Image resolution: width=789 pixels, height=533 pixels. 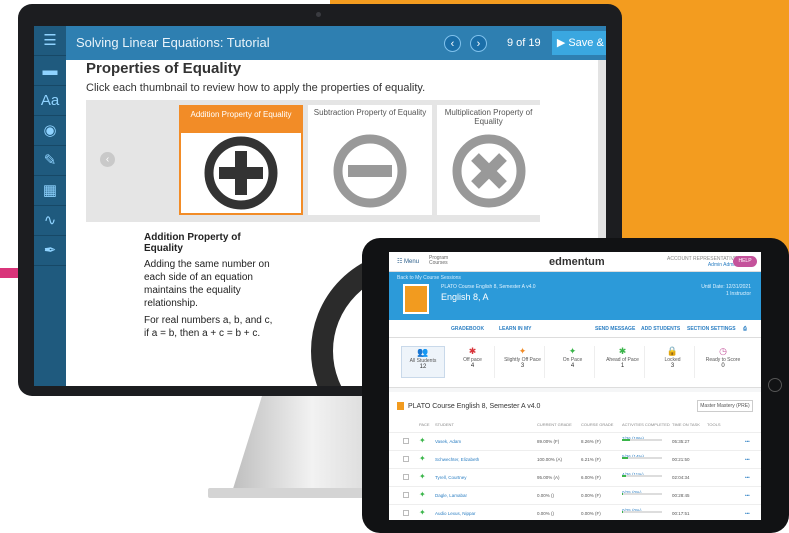 I want to click on stat-ready-to-score: ◷ Ready to Score 0, so click(x=723, y=362).